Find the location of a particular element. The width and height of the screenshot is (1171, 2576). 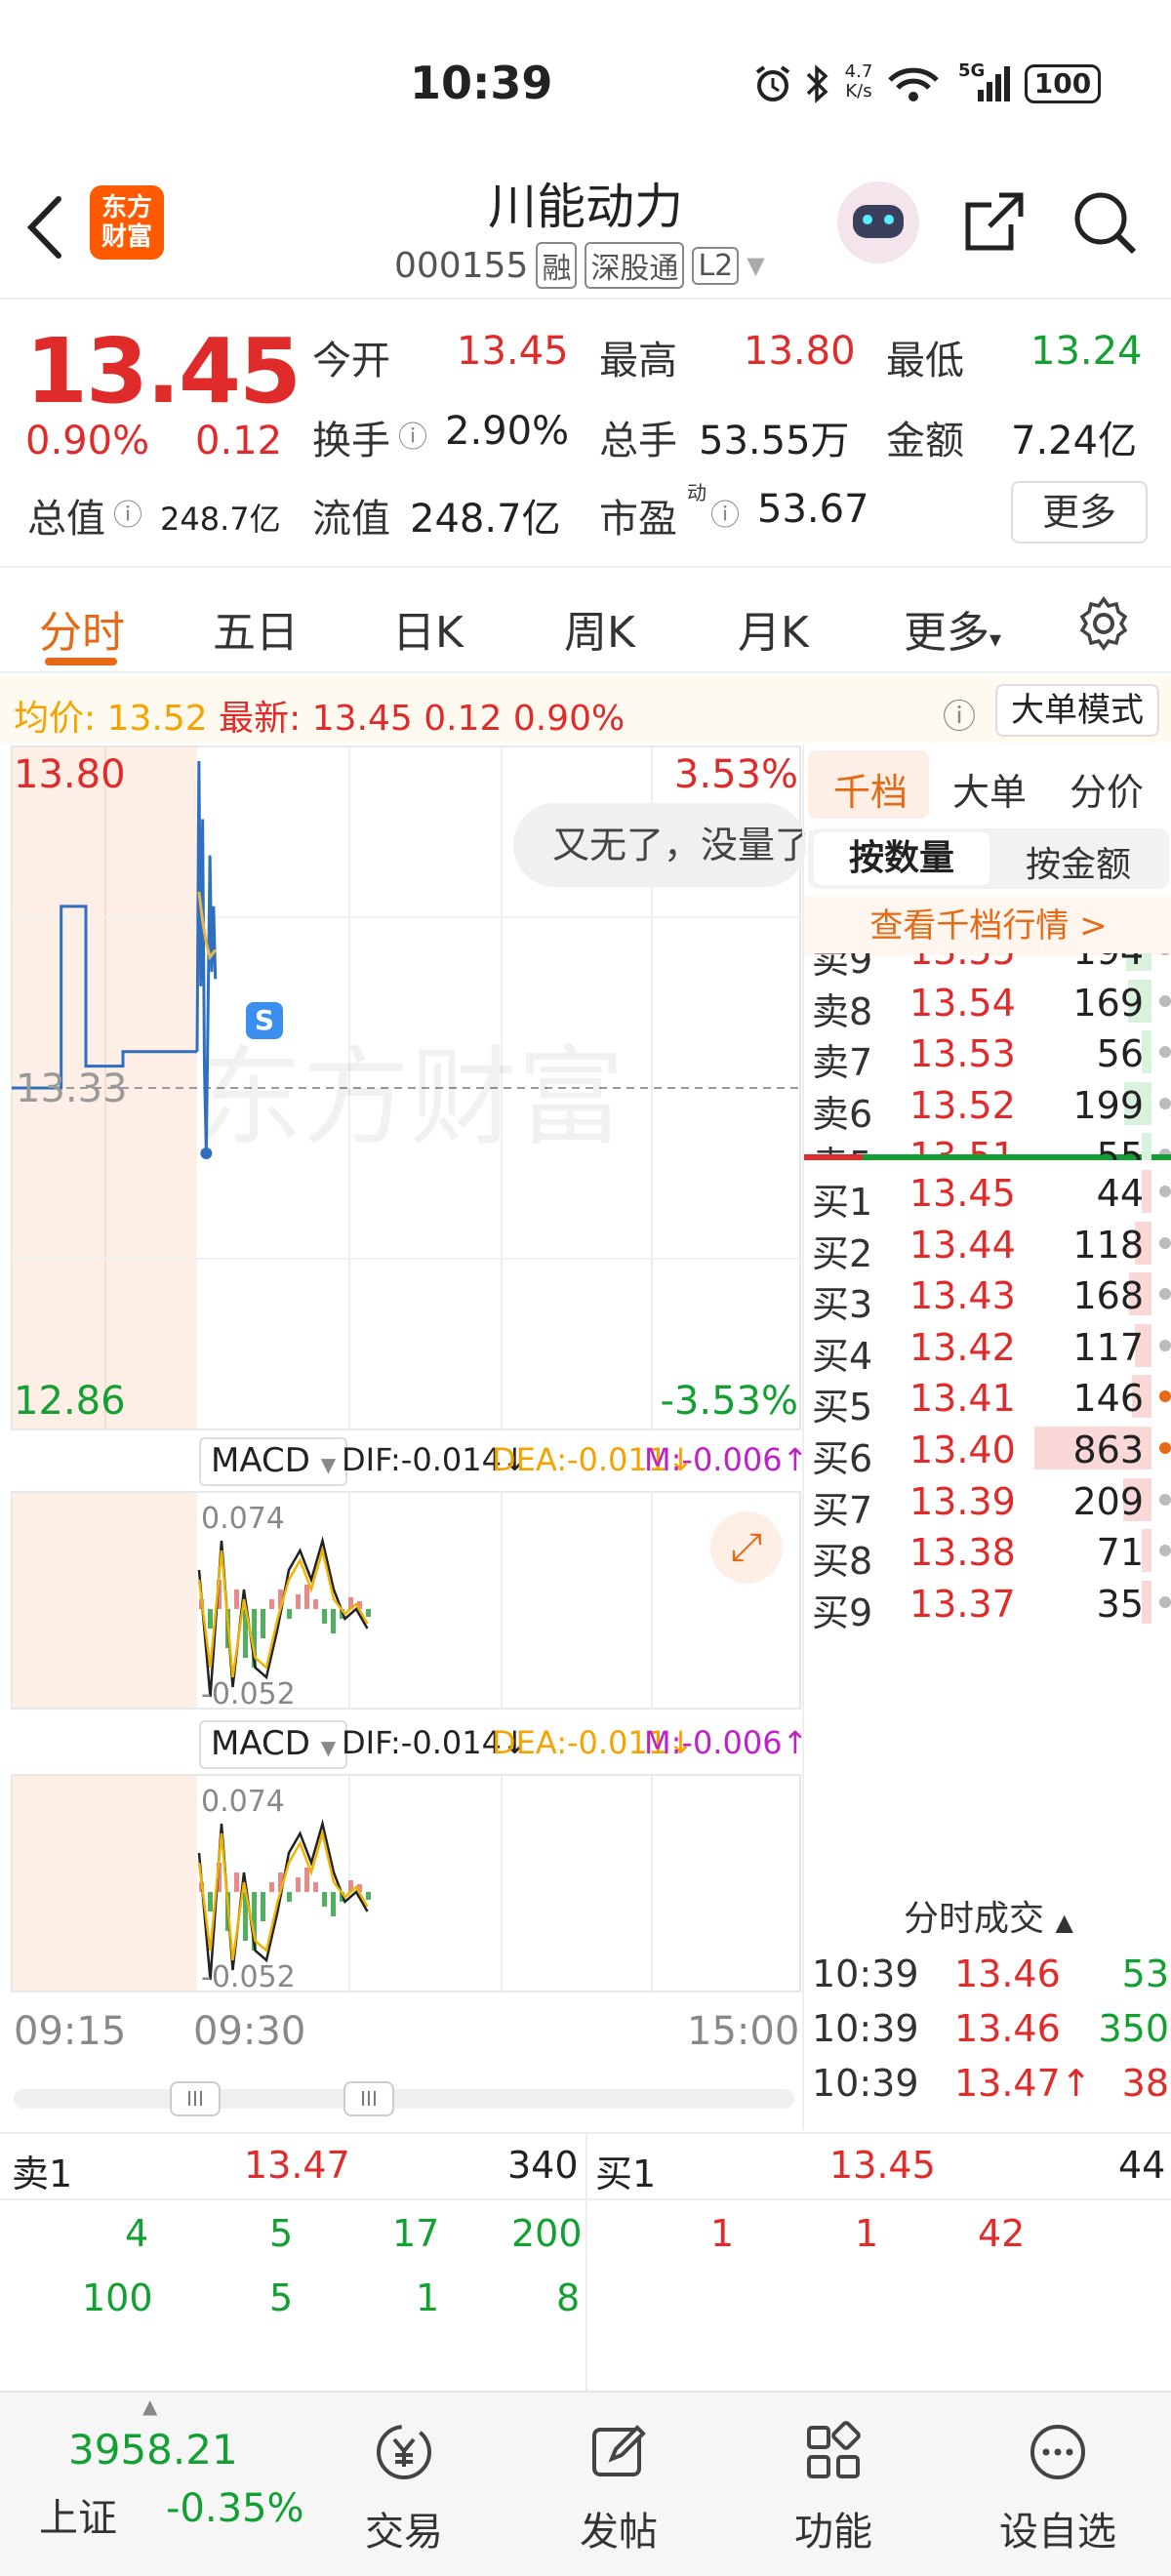

range-slider-right-handle: III is located at coordinates (368, 2098).